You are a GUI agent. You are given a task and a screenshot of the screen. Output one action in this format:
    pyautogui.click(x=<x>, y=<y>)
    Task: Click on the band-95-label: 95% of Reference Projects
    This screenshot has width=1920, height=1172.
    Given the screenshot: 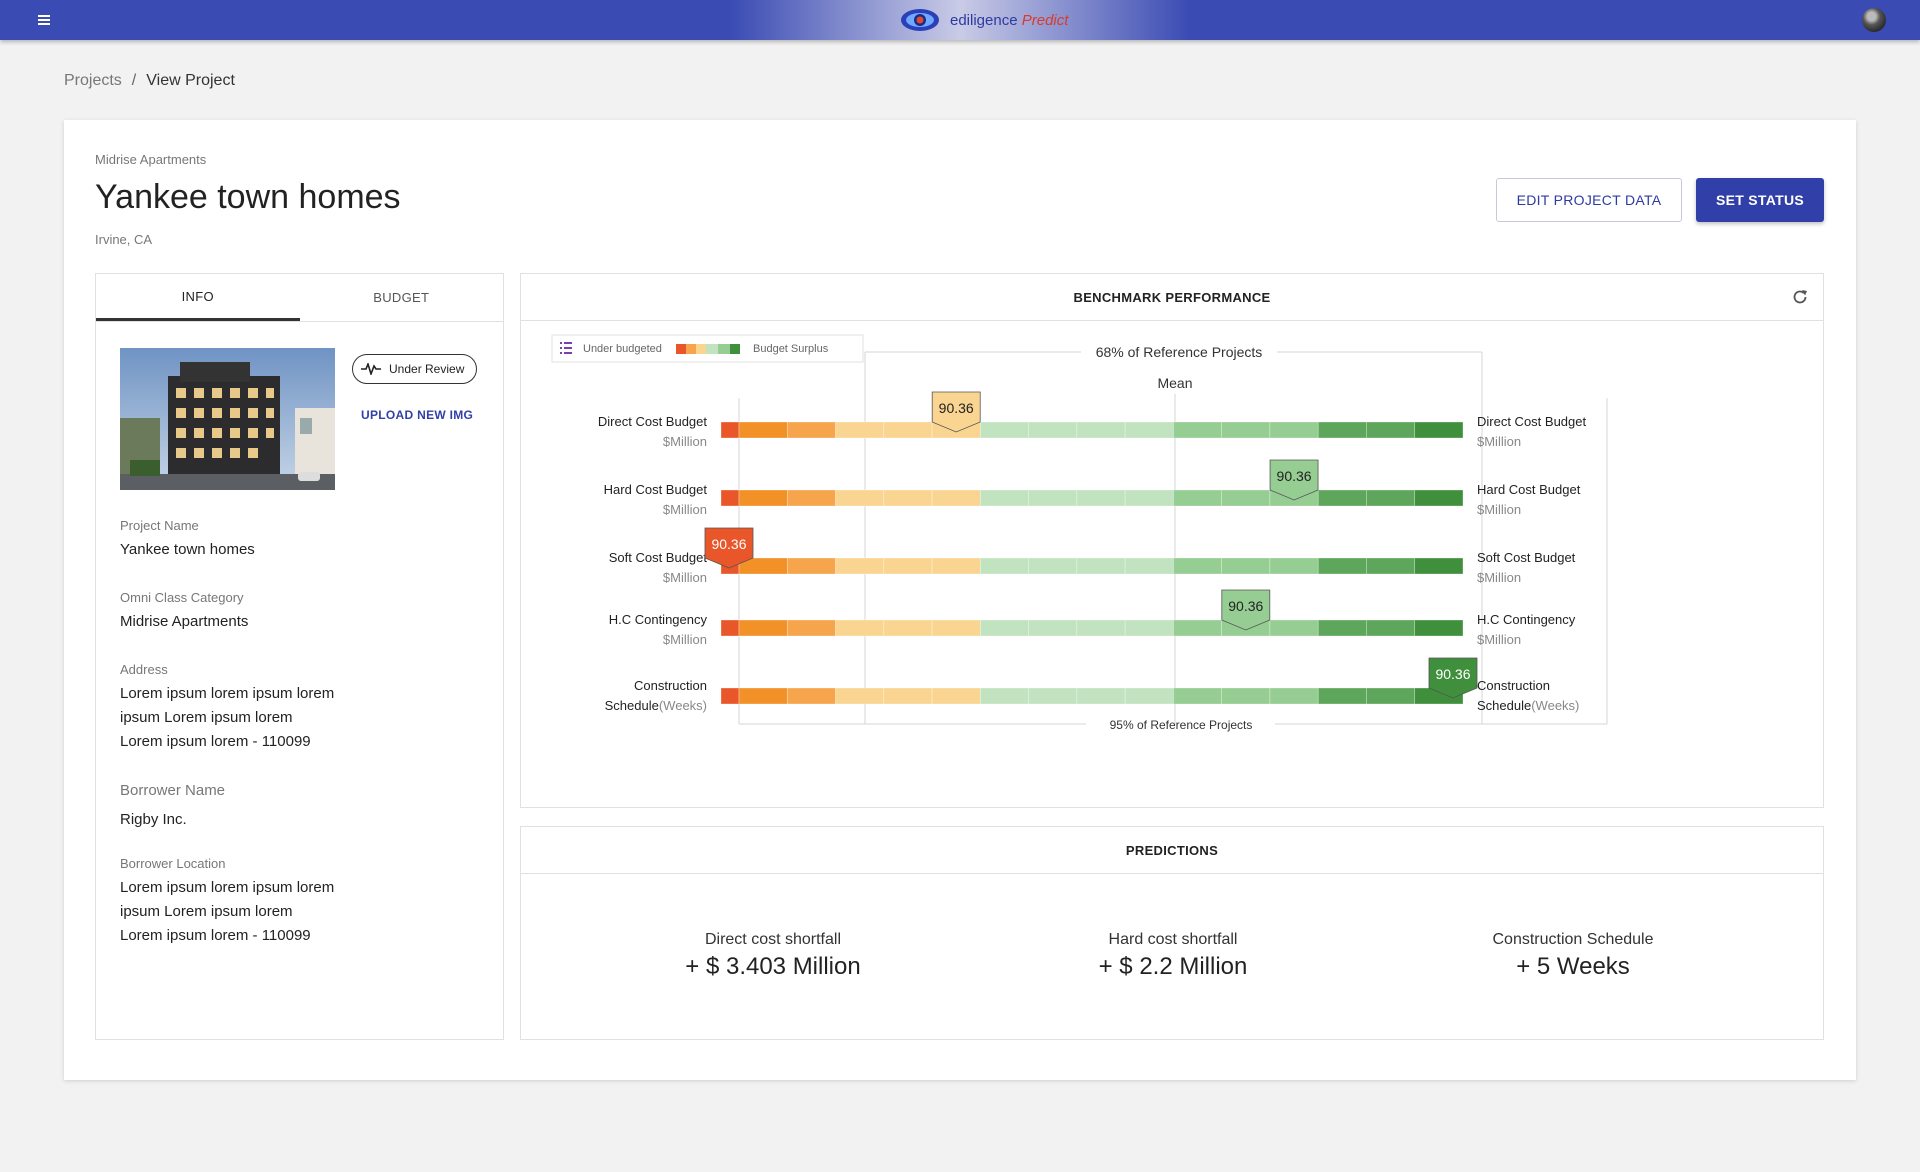 What is the action you would take?
    pyautogui.click(x=1181, y=725)
    